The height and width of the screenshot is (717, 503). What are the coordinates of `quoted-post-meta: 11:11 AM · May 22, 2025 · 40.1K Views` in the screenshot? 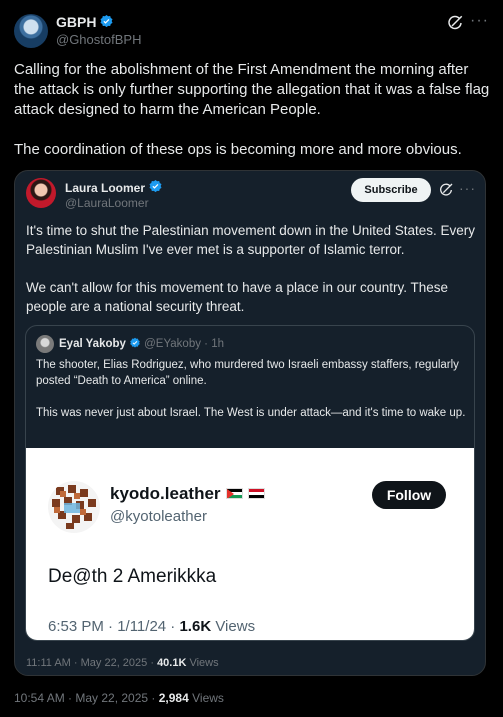 It's located at (122, 663).